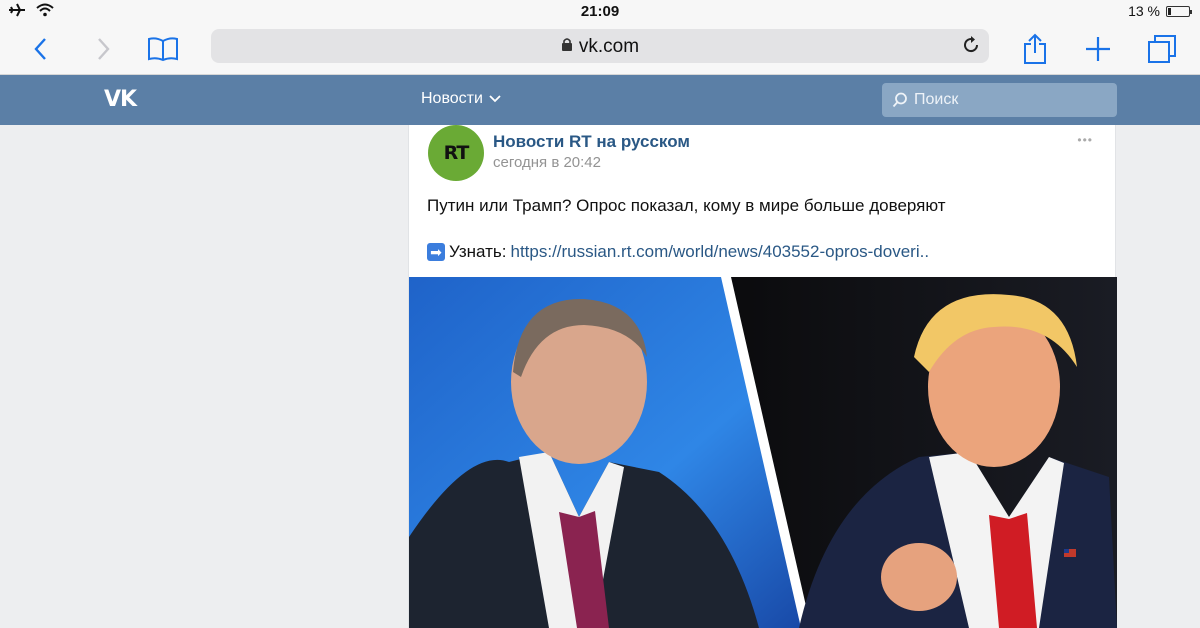  I want to click on new-tab-button, so click(1098, 49).